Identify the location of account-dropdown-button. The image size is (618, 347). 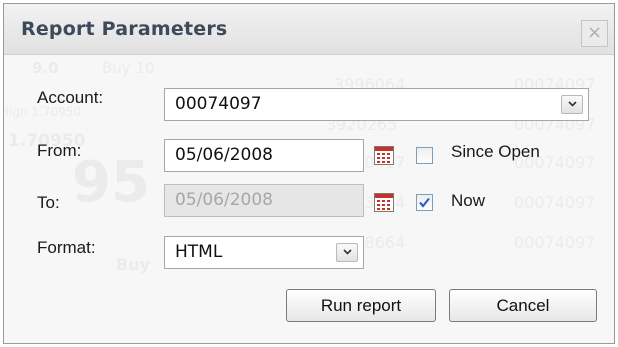
(572, 104).